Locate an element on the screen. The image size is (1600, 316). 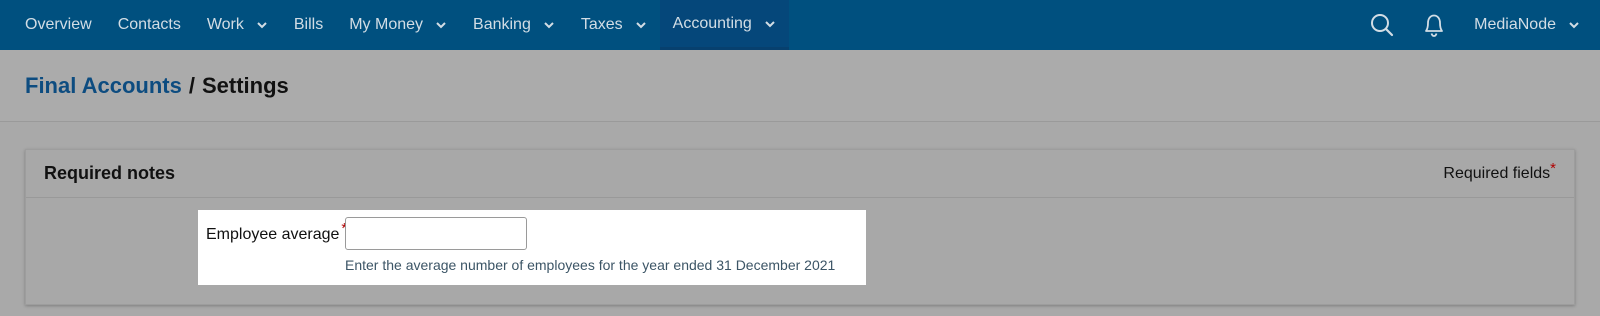
breadcrumb-link-final-accounts: Final Accounts is located at coordinates (103, 85).